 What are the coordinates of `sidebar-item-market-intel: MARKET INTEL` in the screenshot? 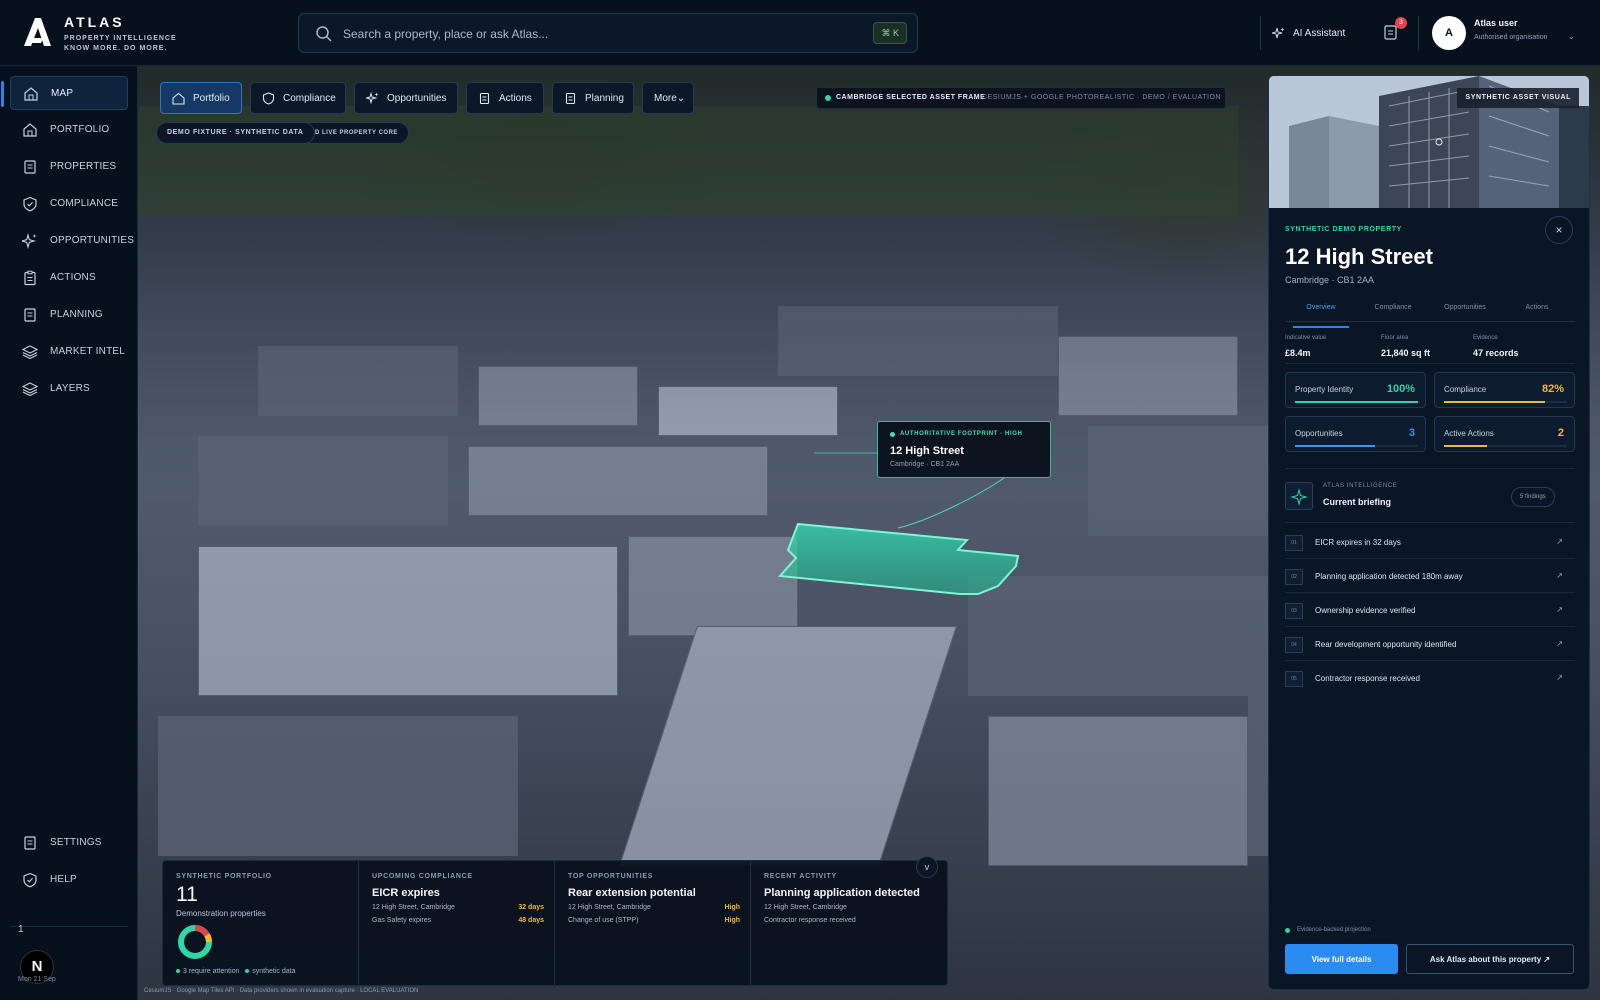 It's located at (69, 352).